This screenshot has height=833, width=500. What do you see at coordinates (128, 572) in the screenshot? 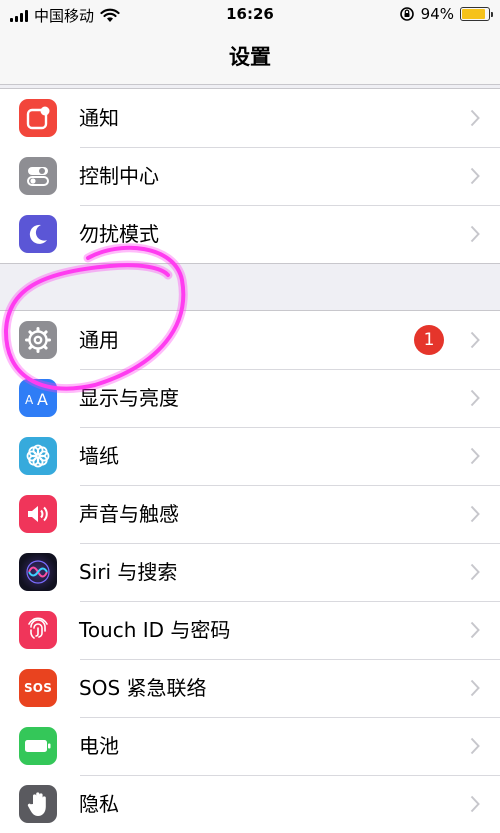
I see `row-label: Siri 与搜索` at bounding box center [128, 572].